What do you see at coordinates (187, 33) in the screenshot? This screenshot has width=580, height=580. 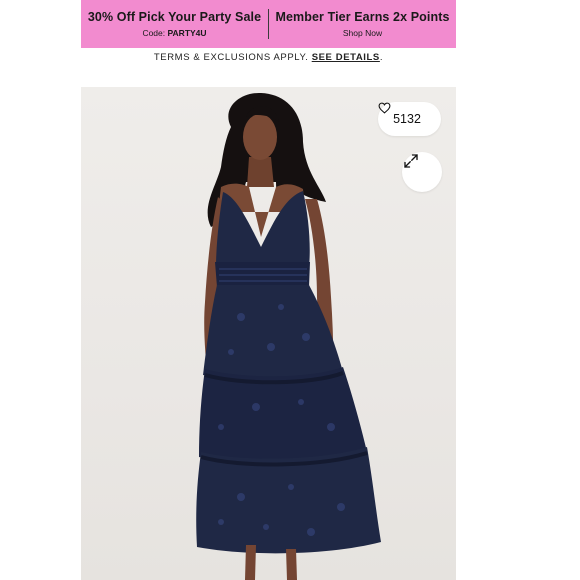 I see `promo-code: PARTY4U` at bounding box center [187, 33].